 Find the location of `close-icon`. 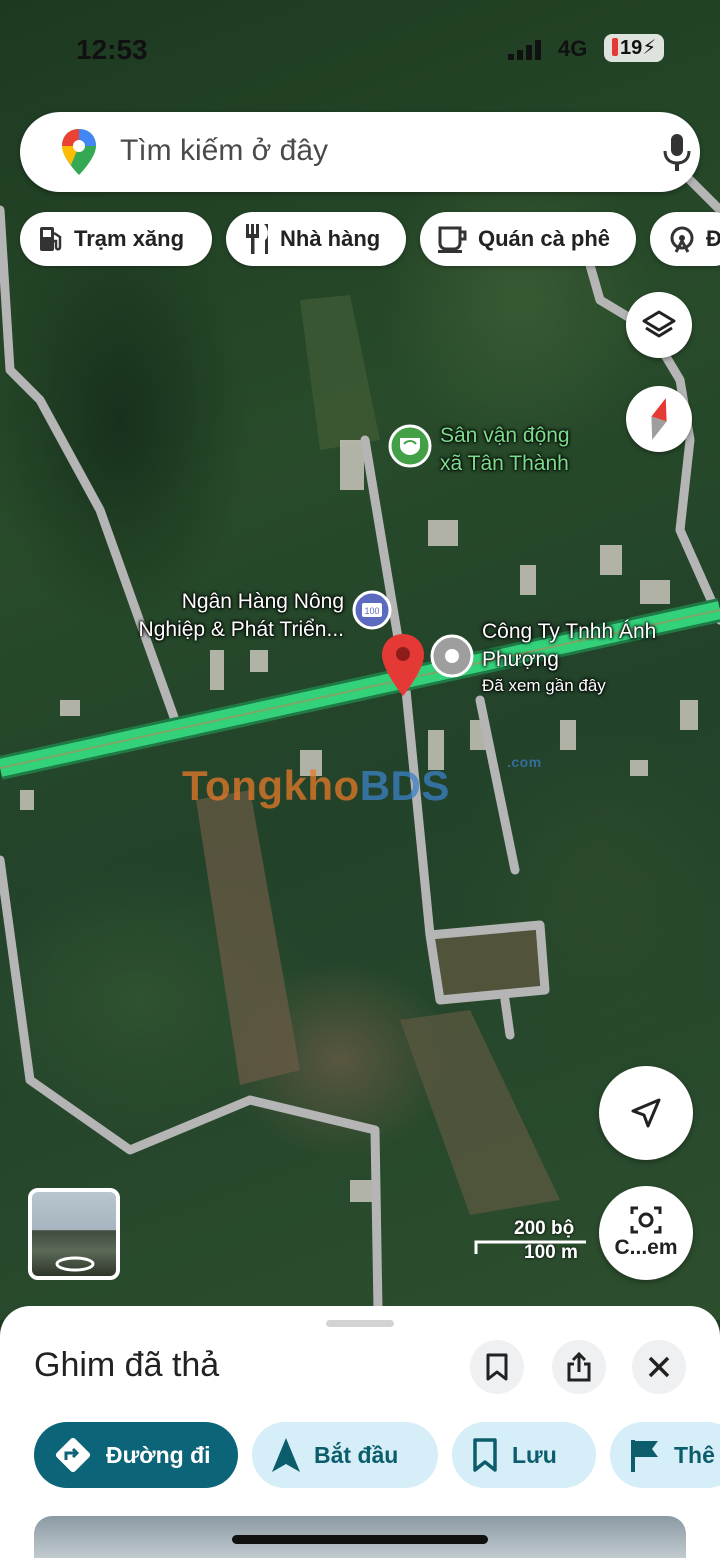

close-icon is located at coordinates (659, 1367).